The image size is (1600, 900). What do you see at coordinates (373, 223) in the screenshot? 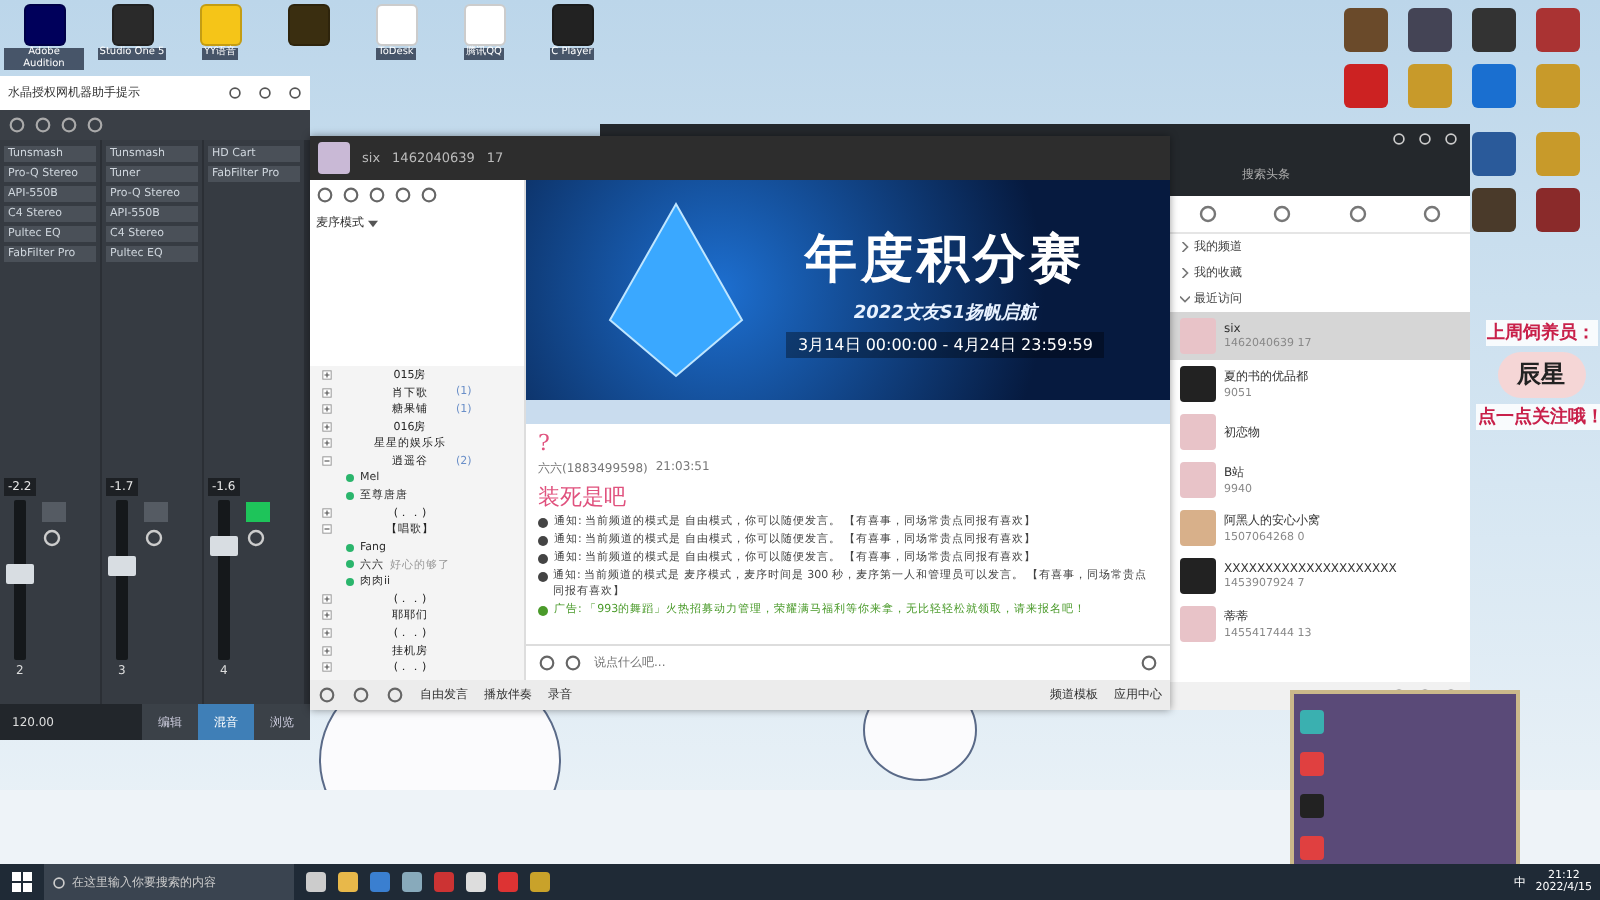
I see `caret-icon` at bounding box center [373, 223].